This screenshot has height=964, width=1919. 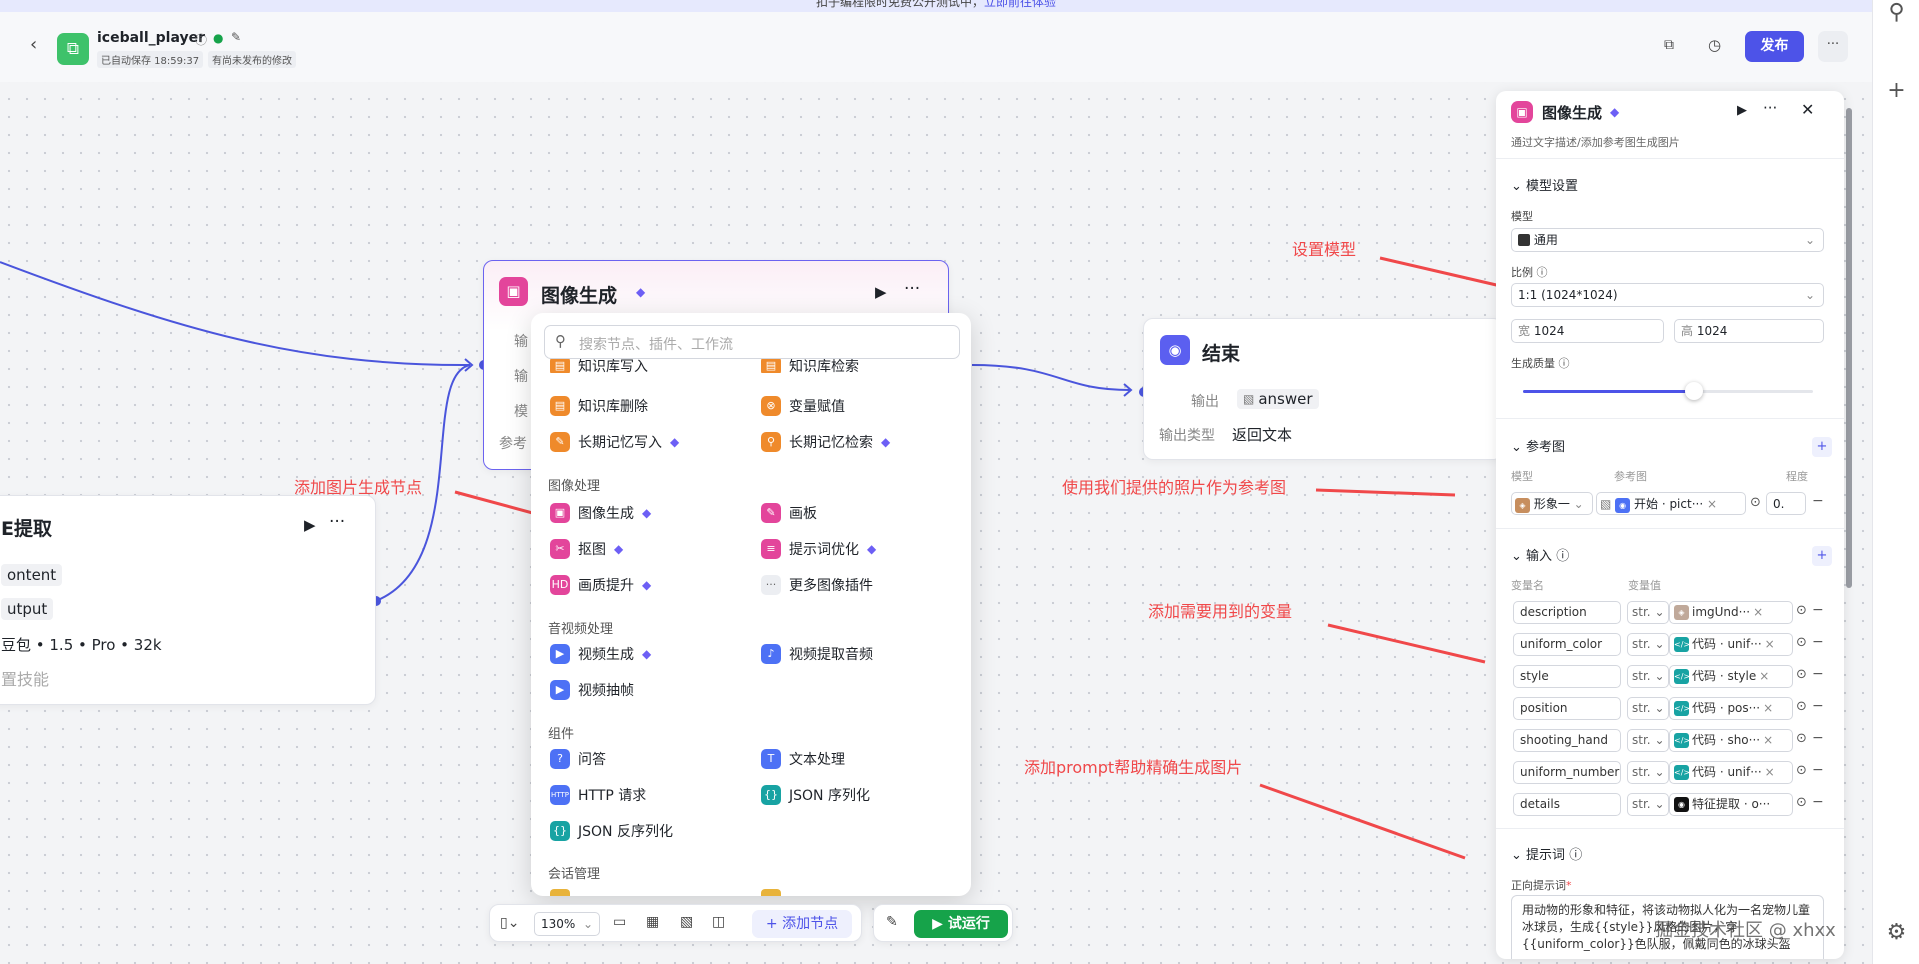 What do you see at coordinates (1668, 391) in the screenshot?
I see `quality-slider` at bounding box center [1668, 391].